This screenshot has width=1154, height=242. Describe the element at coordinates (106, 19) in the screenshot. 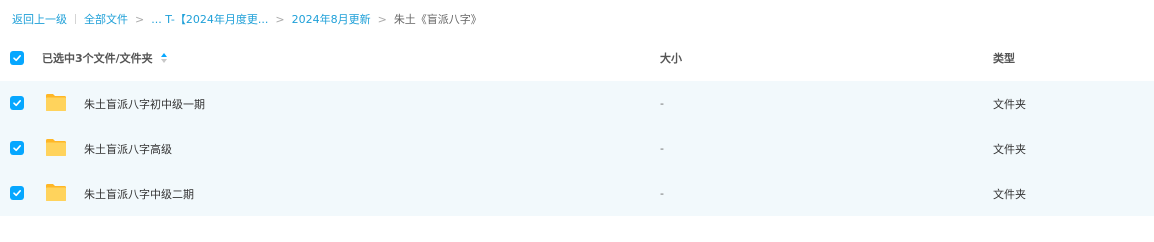

I see `breadcrumb-all-files: 全部文件` at that location.